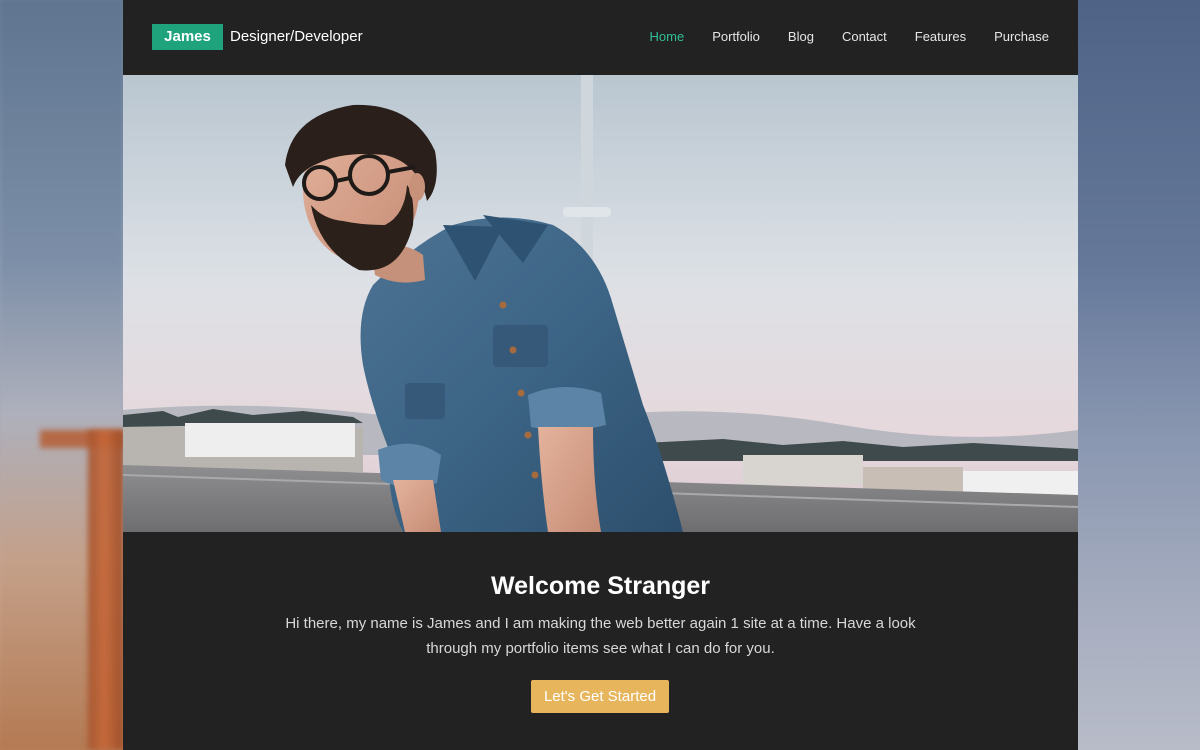  Describe the element at coordinates (296, 36) in the screenshot. I see `brand-tagline: Designer/Developer` at that location.